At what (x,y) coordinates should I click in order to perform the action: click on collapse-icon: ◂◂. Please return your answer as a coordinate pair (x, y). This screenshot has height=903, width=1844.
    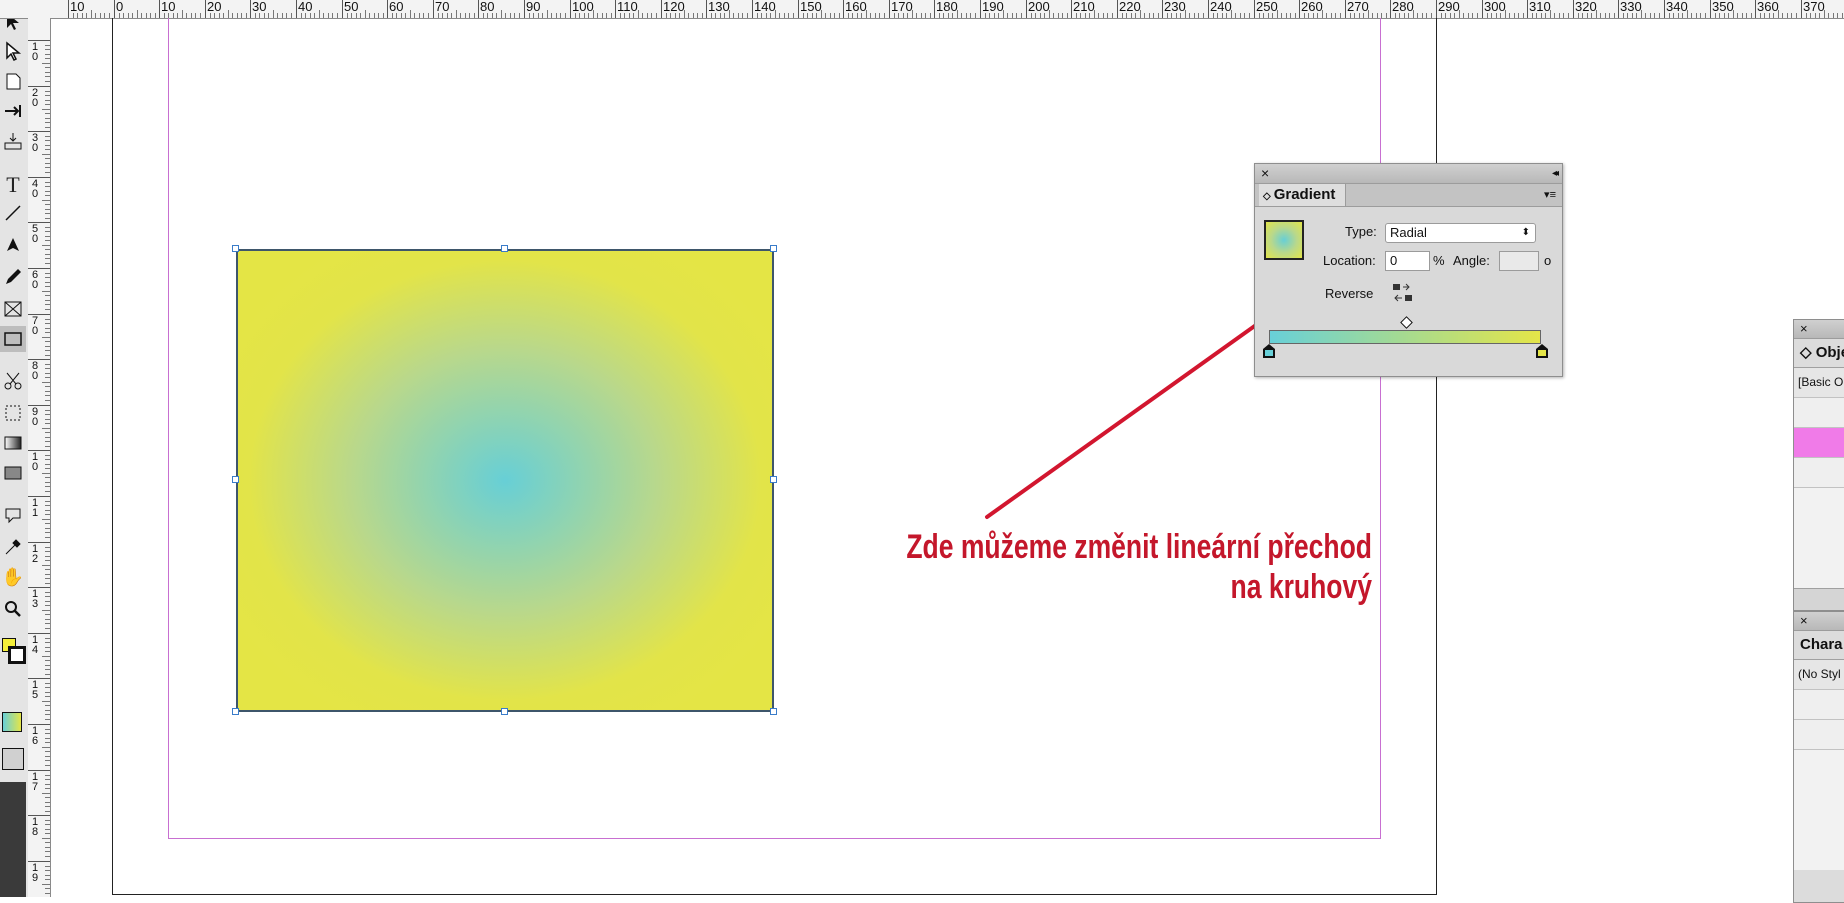
    Looking at the image, I should click on (1555, 173).